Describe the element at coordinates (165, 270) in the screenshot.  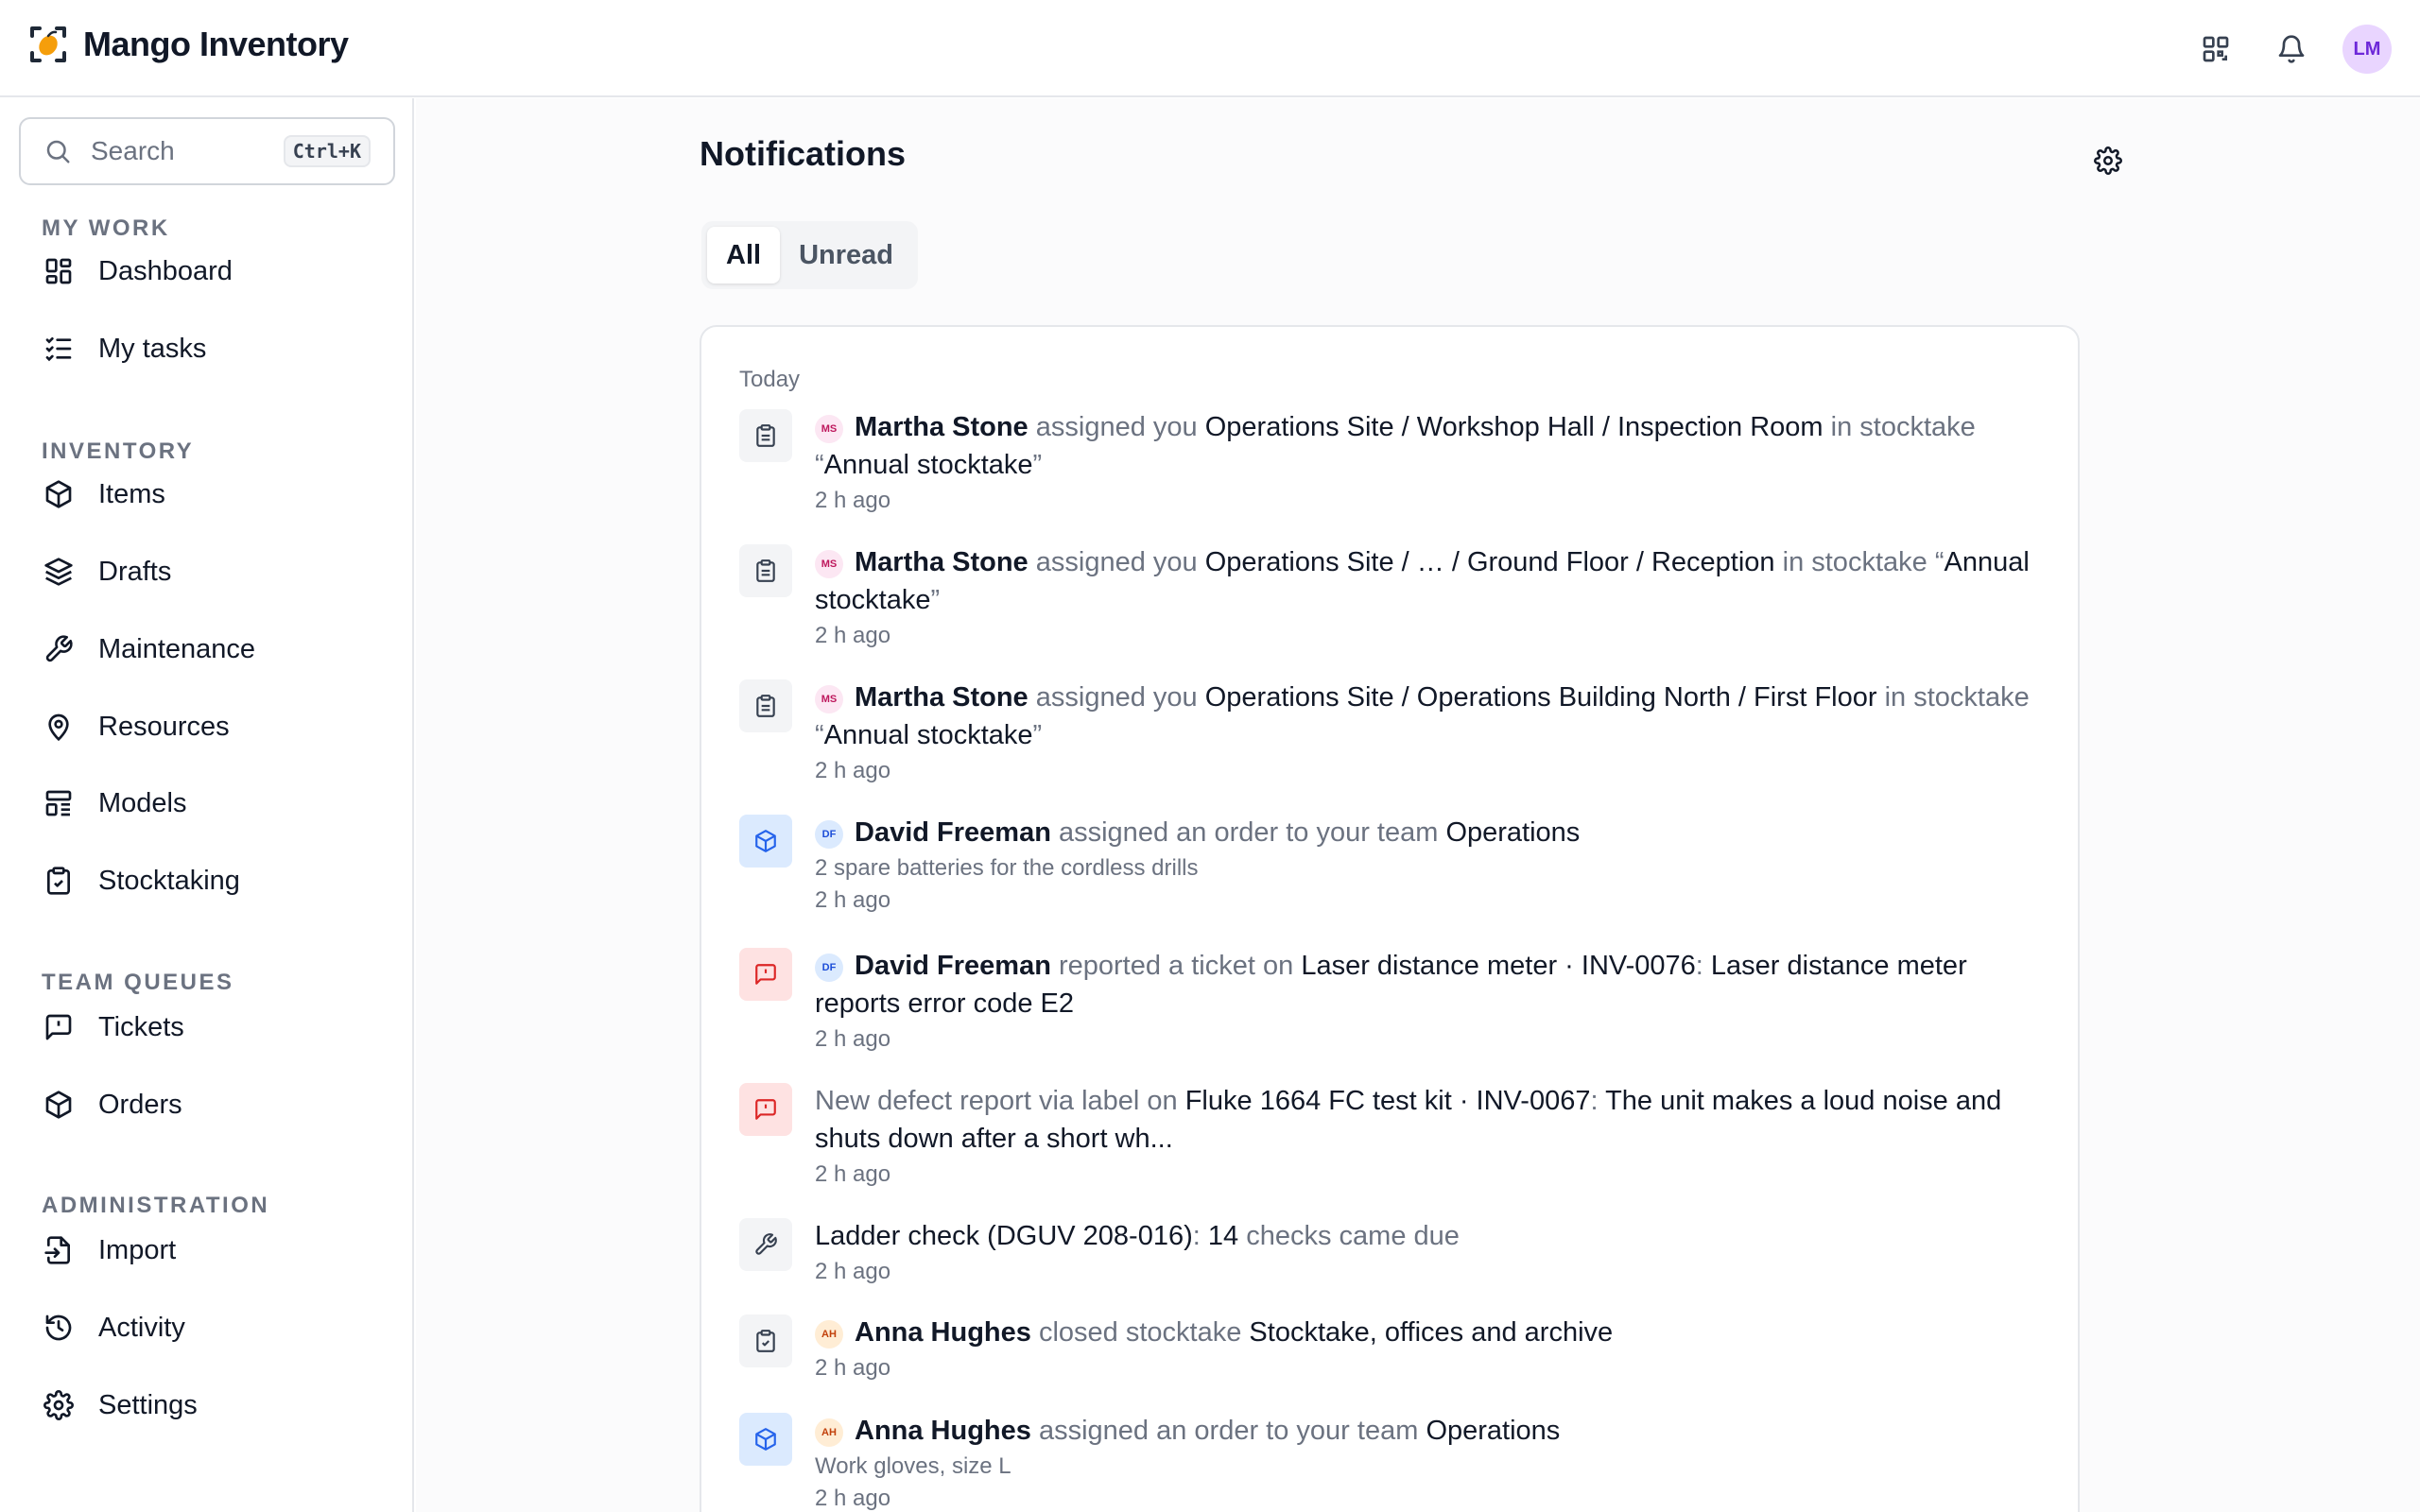
I see `sidebar-item-label: Dashboard` at that location.